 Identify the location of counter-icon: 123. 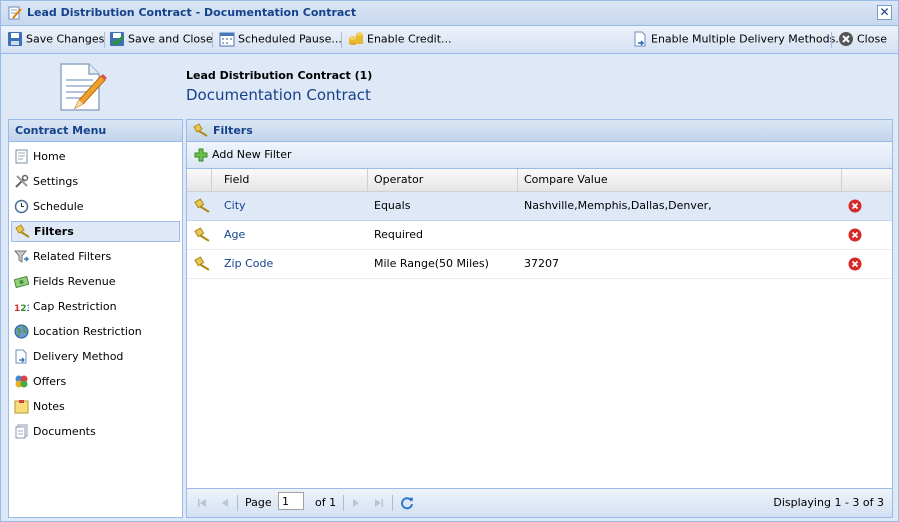
(21, 309).